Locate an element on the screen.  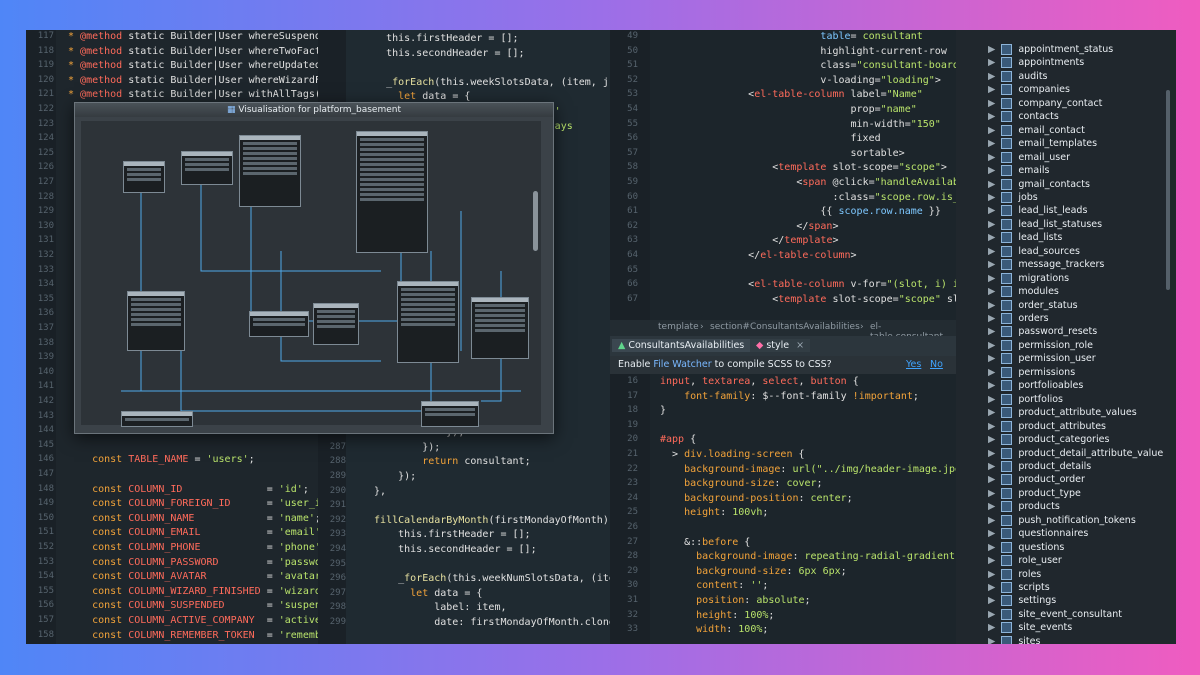
code-line: const COLUMN_ID = 'id'; is located at coordinates (188, 489).